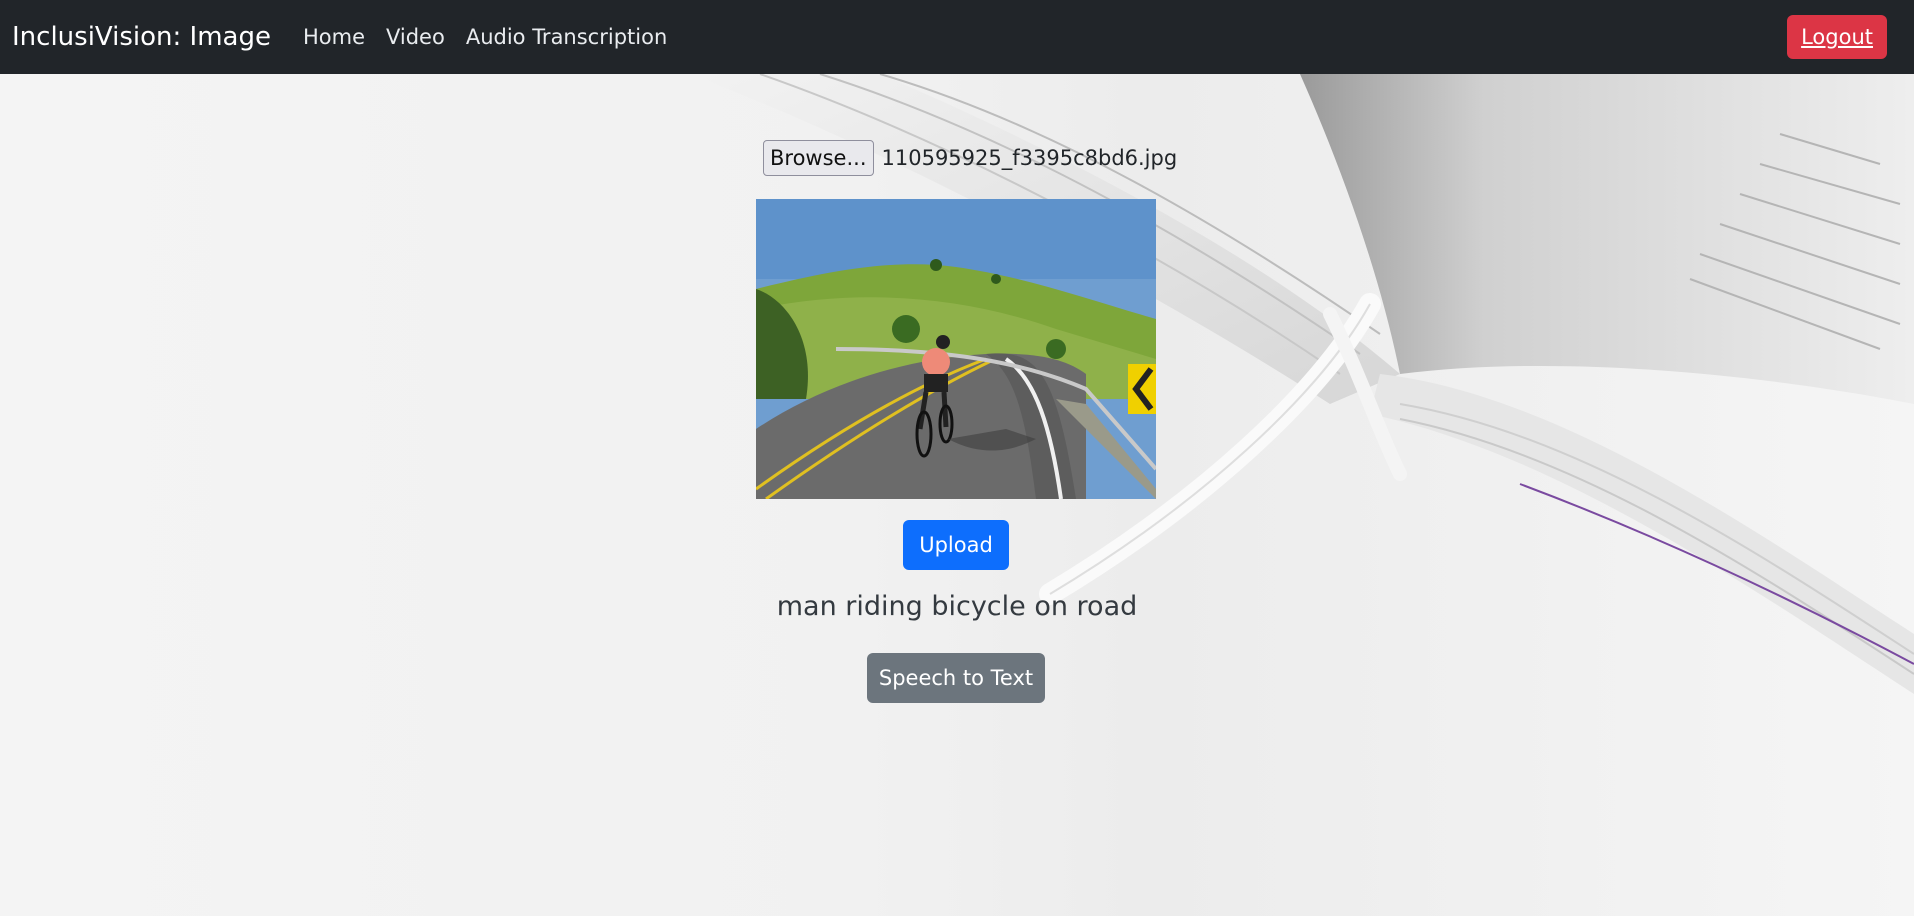 This screenshot has height=916, width=1914. What do you see at coordinates (956, 545) in the screenshot?
I see `upload-button: Upload` at bounding box center [956, 545].